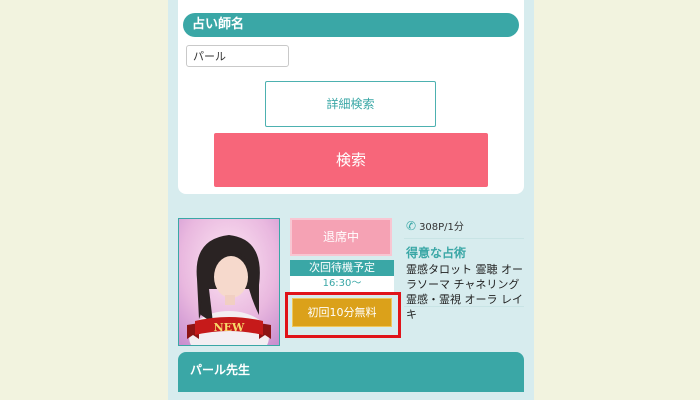 The image size is (700, 400). What do you see at coordinates (411, 226) in the screenshot?
I see `phone-icon: ✆` at bounding box center [411, 226].